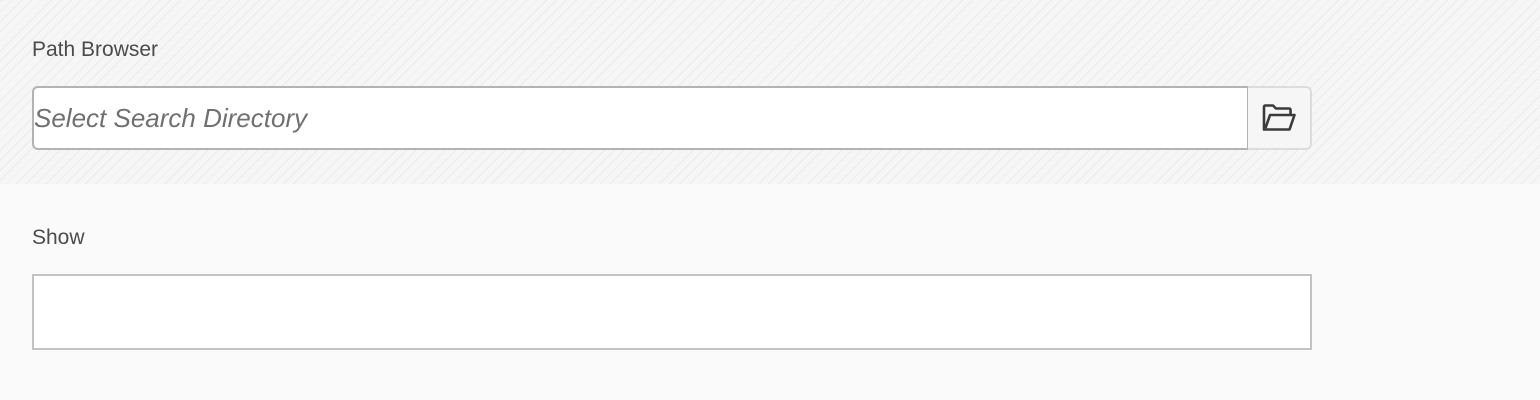 This screenshot has width=1540, height=400. What do you see at coordinates (95, 49) in the screenshot?
I see `path-browser-label: Path Browser` at bounding box center [95, 49].